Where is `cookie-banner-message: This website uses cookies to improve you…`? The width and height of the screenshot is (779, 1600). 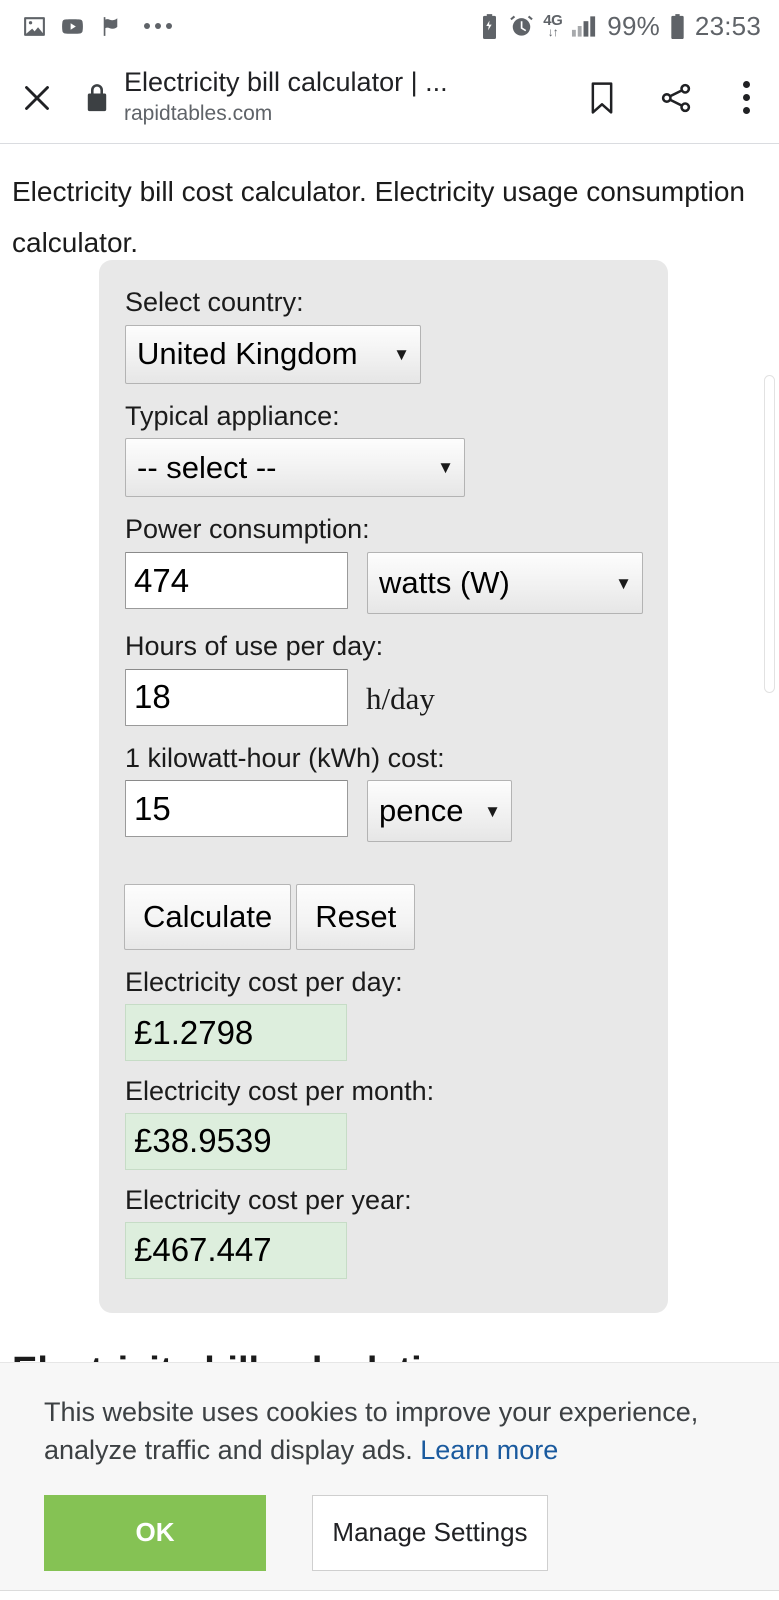 cookie-banner-message: This website uses cookies to improve you… is located at coordinates (371, 1431).